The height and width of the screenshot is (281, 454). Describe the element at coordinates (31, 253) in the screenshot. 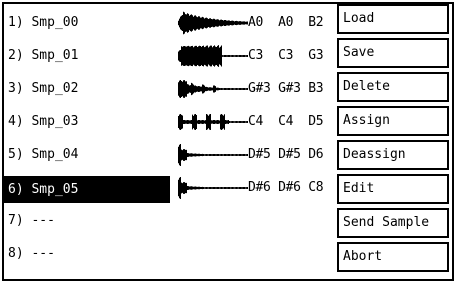

I see `sample-label: 8) ---` at that location.